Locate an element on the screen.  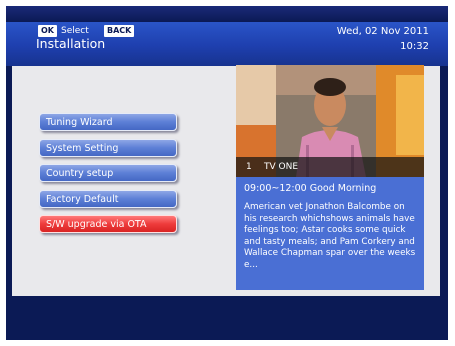
channel-bar: 1 TV ONE is located at coordinates (330, 167).